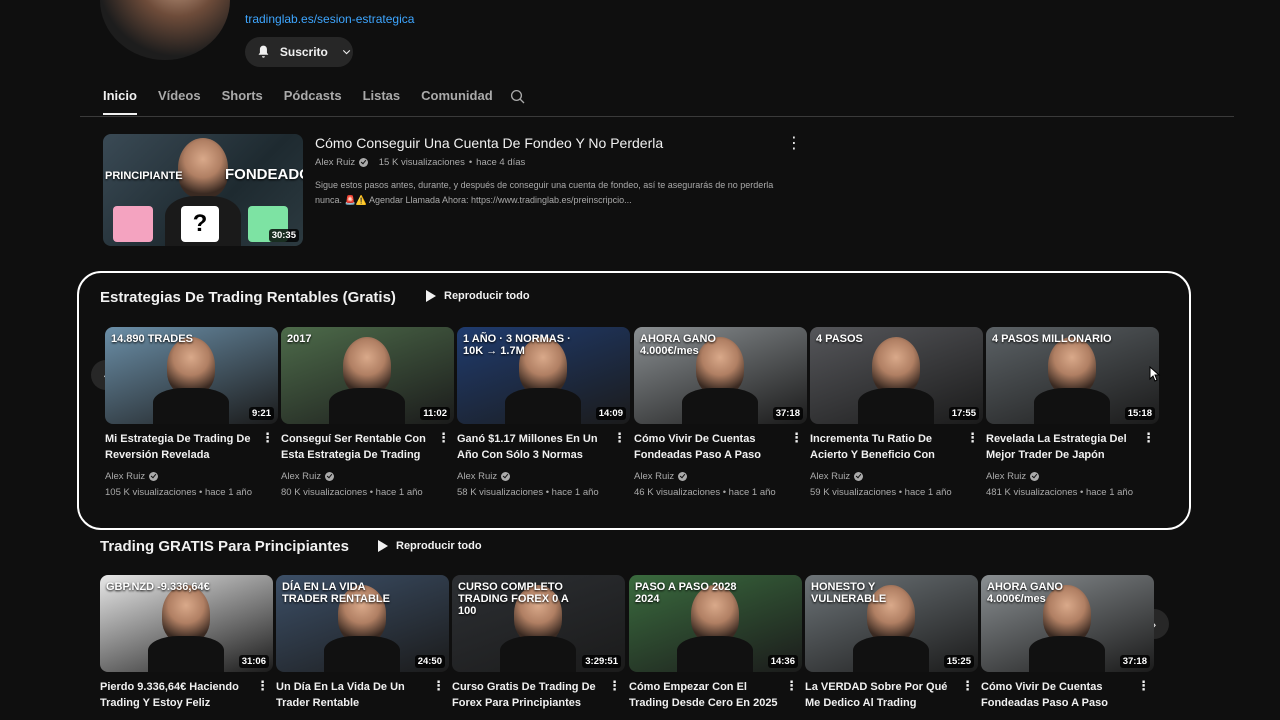 The image size is (1280, 720). What do you see at coordinates (1072, 375) in the screenshot?
I see `video-thumbnail: 4 PASOS MILLONARIO 15:18` at bounding box center [1072, 375].